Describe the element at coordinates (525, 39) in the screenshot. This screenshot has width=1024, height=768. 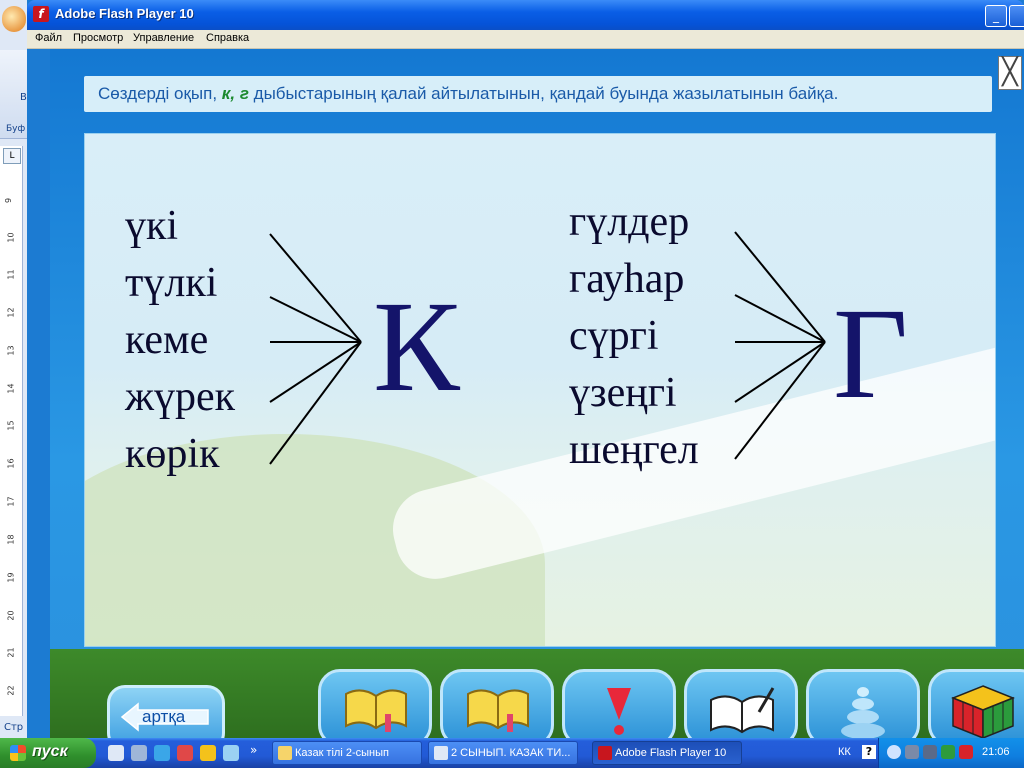
I see `menu-bar: Файл Просмотр Управление Справка` at that location.